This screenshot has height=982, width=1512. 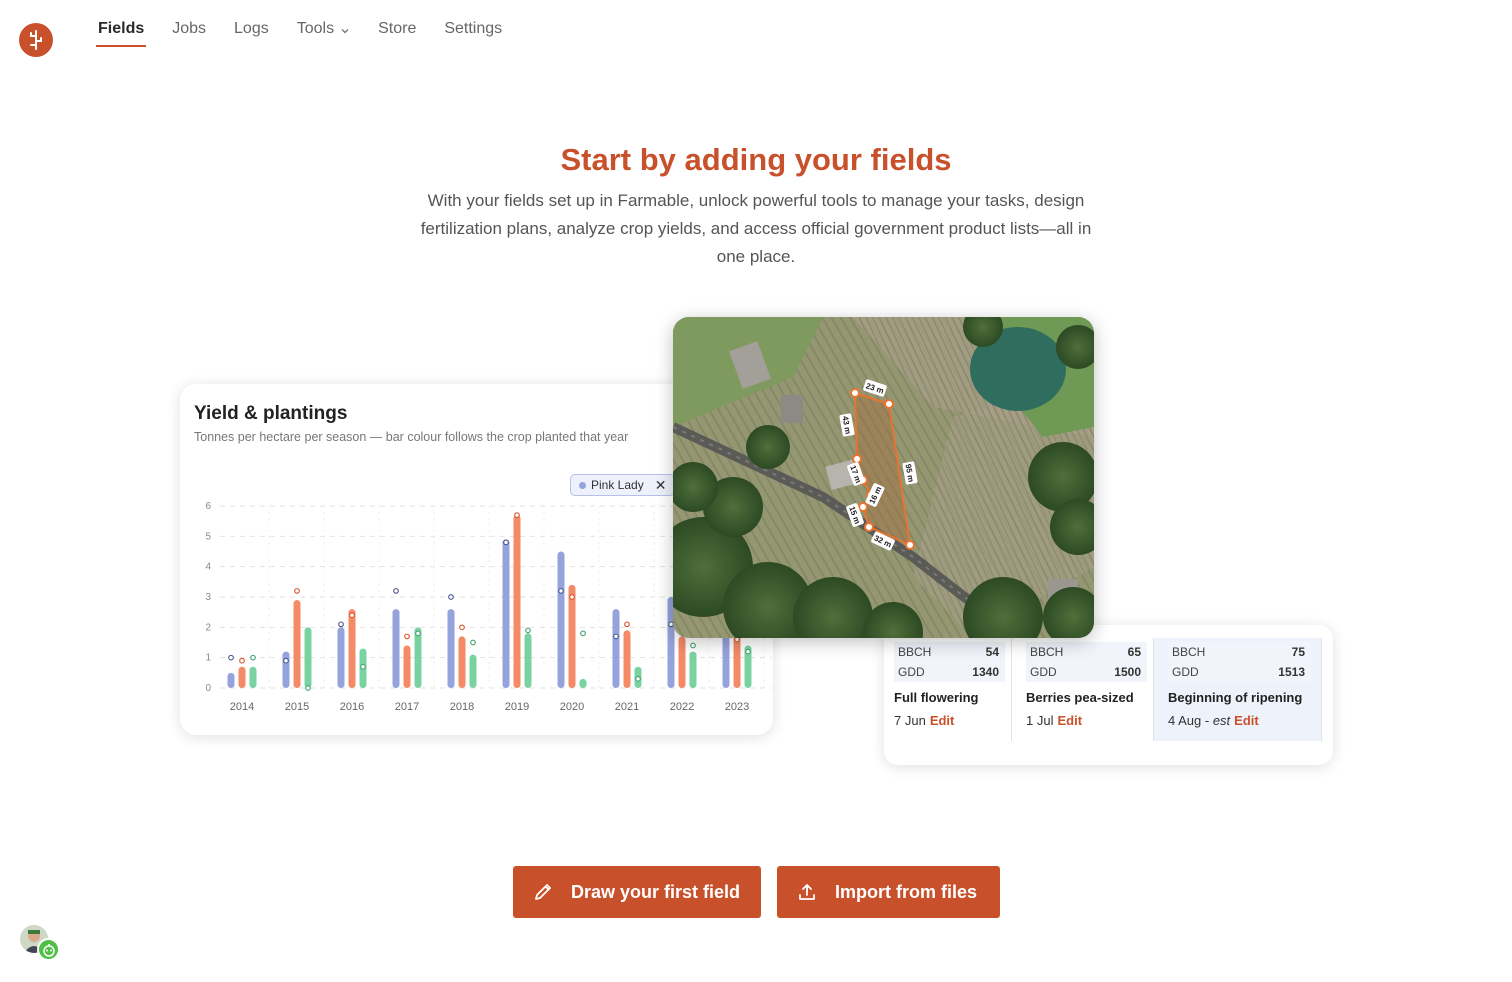 What do you see at coordinates (208, 536) in the screenshot?
I see `y-tick-label: 5` at bounding box center [208, 536].